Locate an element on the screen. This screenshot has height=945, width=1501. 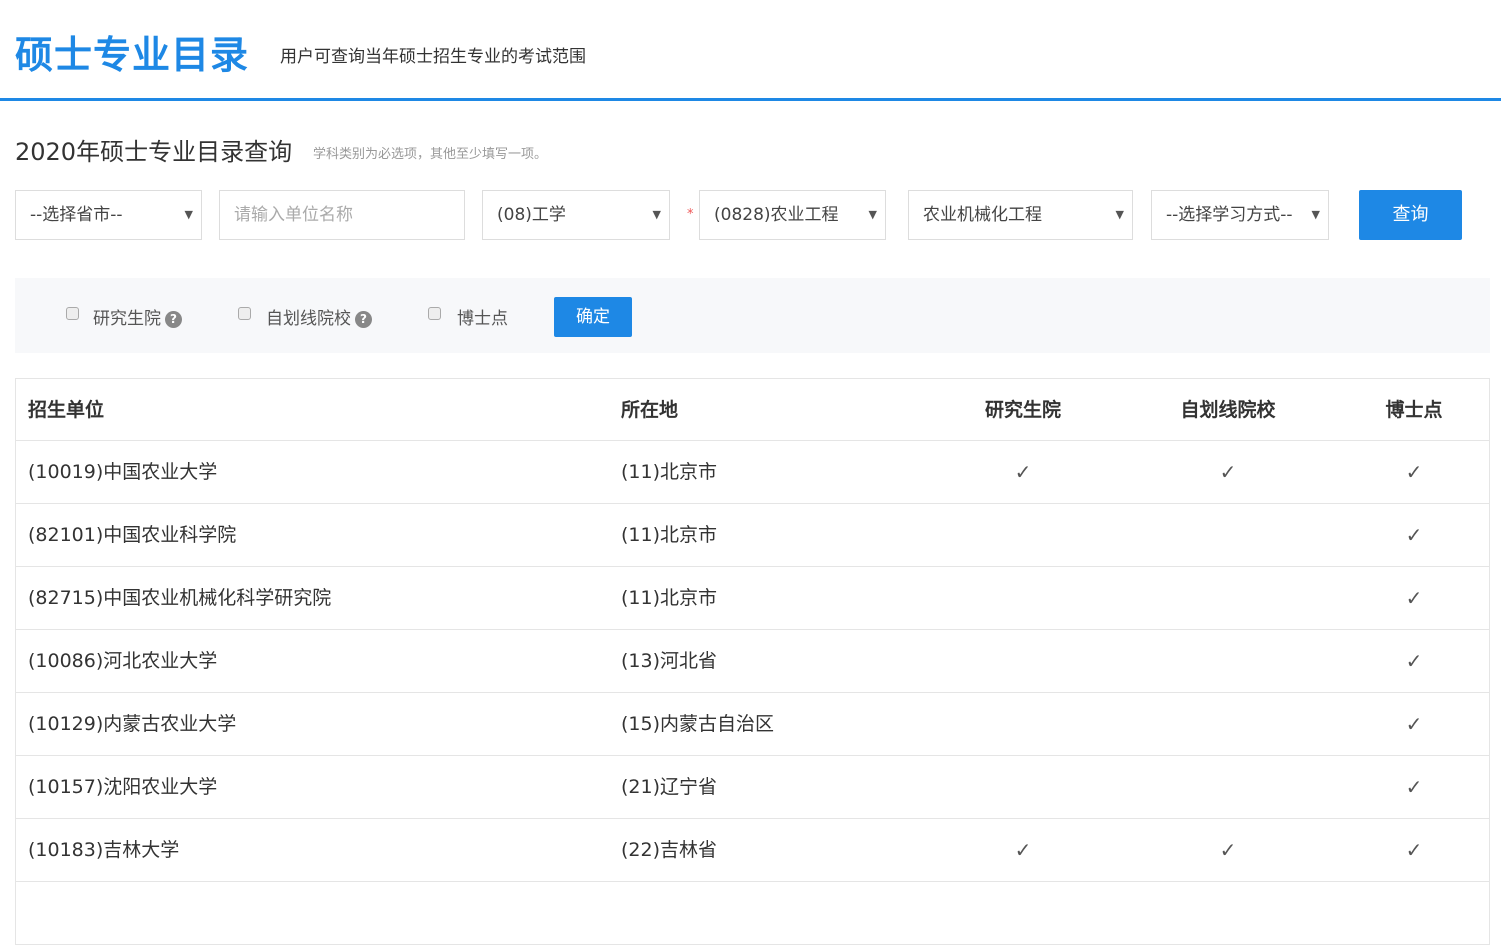
unit-name: (10086)河北农业大学 is located at coordinates (122, 661).